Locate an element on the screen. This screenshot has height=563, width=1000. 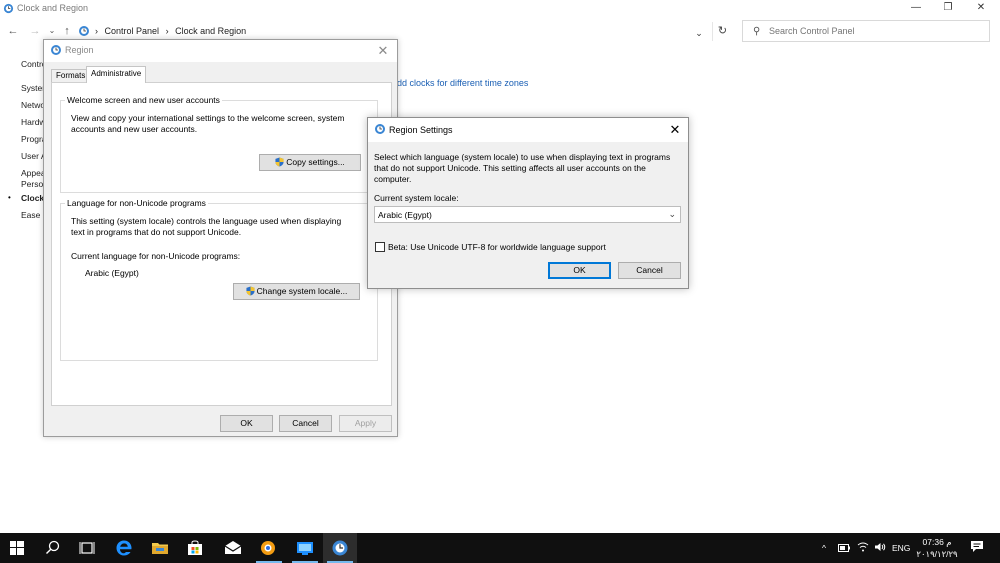
sidebar-item-personalization: Personalization is located at coordinates (32, 184).